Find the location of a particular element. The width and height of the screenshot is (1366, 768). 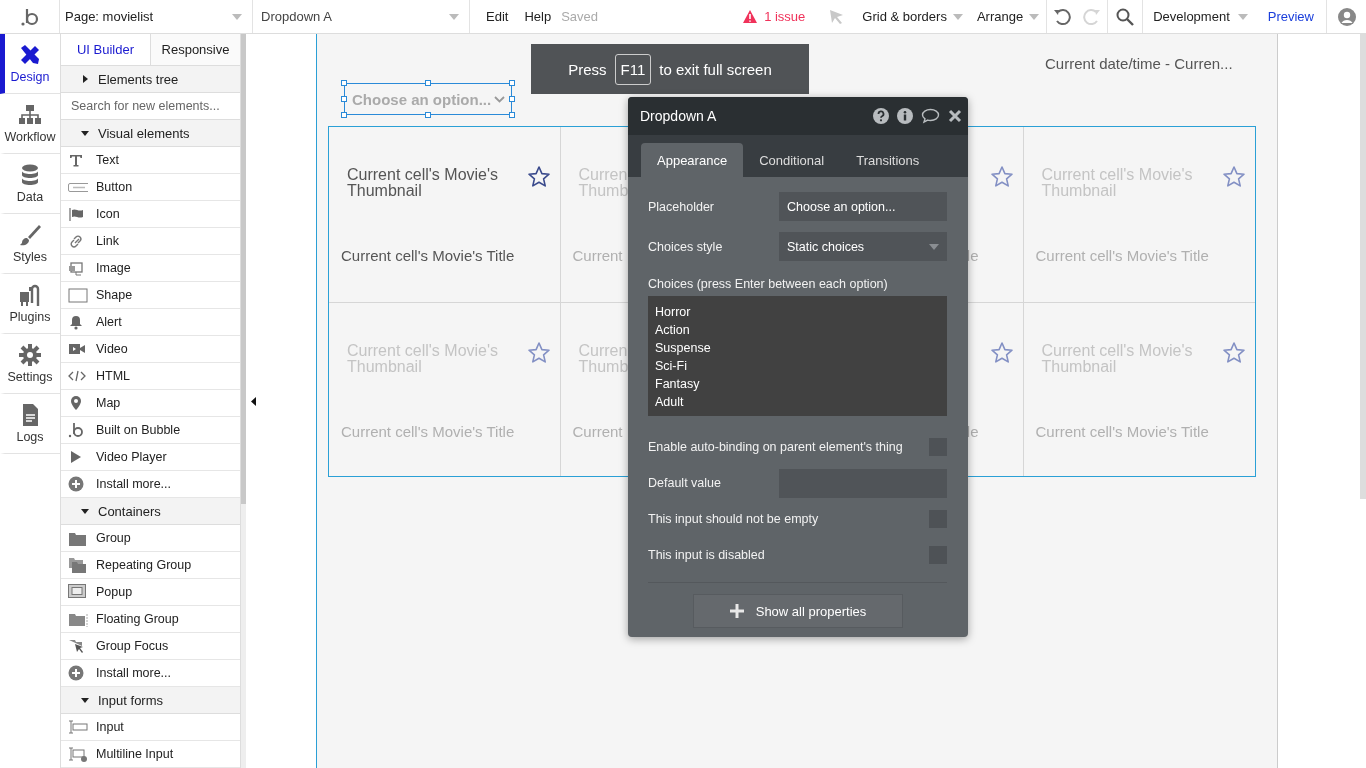

warning-icon is located at coordinates (750, 16).